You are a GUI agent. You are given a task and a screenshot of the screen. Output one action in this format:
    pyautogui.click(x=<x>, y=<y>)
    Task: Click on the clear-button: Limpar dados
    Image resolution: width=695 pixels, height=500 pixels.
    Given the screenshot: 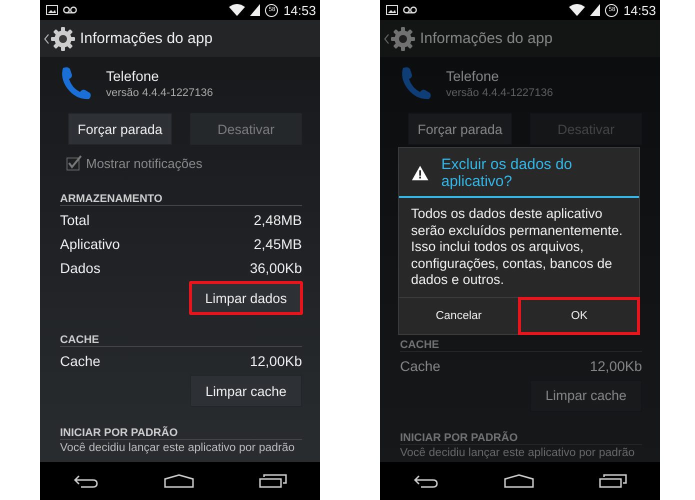 What is the action you would take?
    pyautogui.click(x=246, y=298)
    